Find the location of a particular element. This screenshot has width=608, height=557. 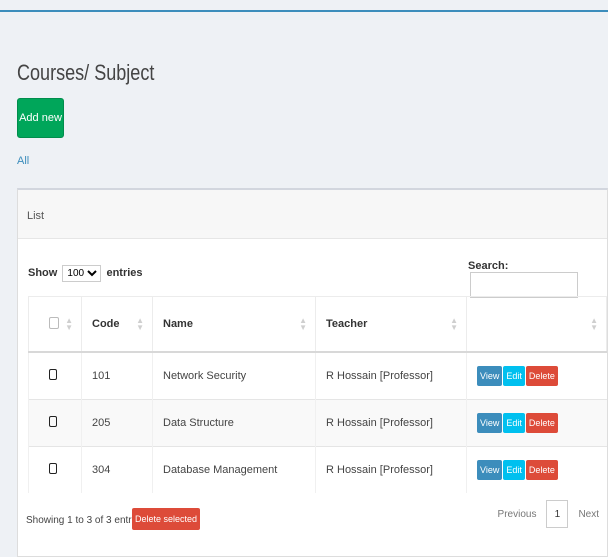

select-all-checkbox is located at coordinates (54, 322).